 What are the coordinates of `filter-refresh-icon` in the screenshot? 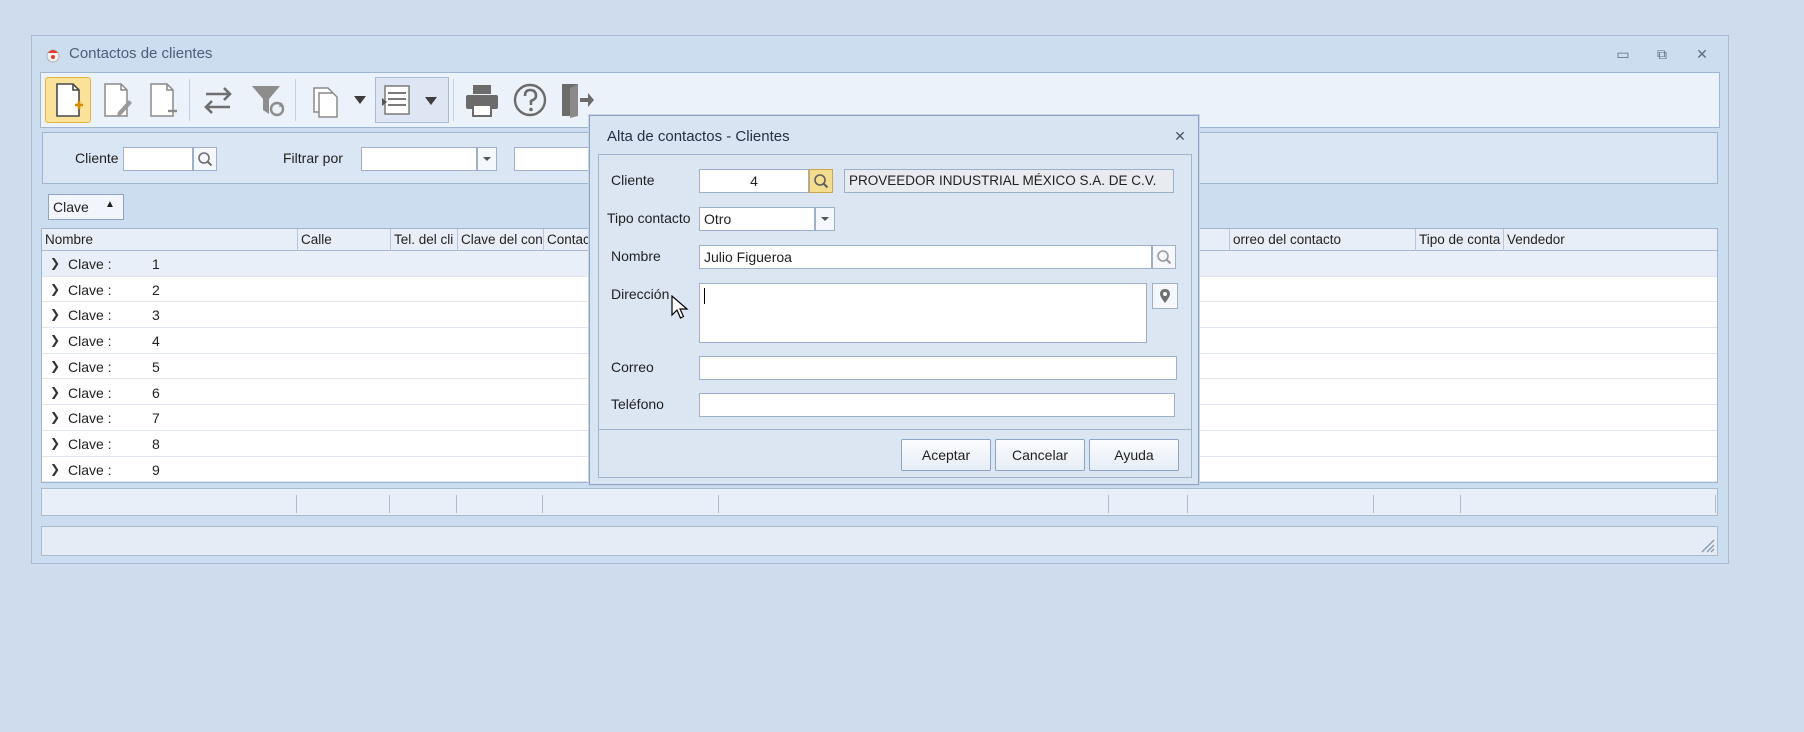 It's located at (268, 101).